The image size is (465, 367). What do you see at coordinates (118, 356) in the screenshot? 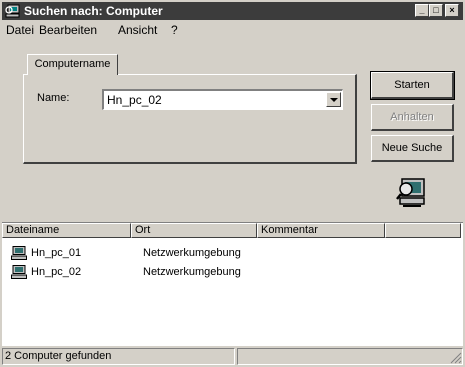
I see `status-text: 2 Computer gefunden` at bounding box center [118, 356].